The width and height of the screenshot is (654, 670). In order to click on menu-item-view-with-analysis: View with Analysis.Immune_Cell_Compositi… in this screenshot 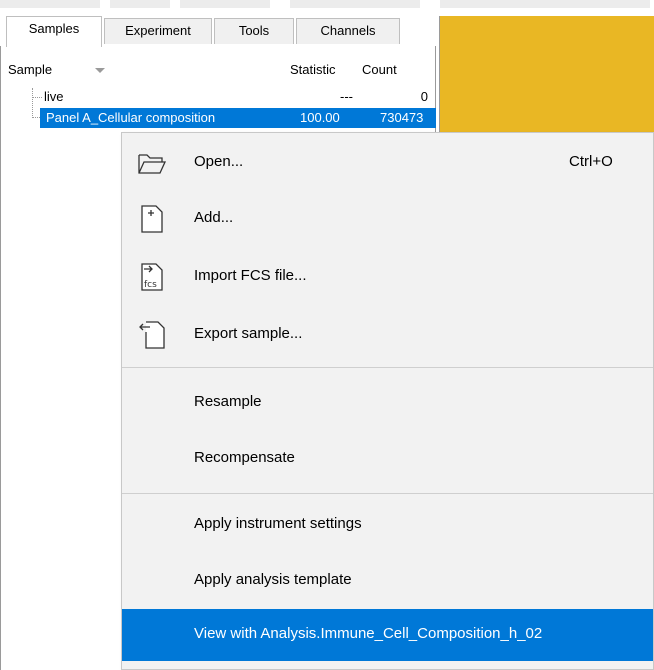, I will do `click(387, 635)`.